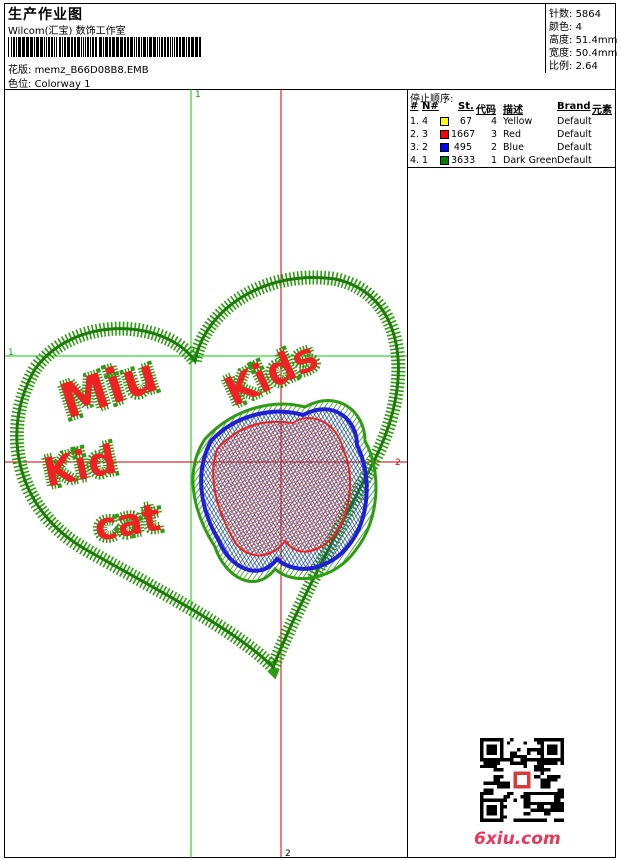 This screenshot has height=860, width=620. Describe the element at coordinates (486, 110) in the screenshot. I see `col-header-code: 代码` at that location.